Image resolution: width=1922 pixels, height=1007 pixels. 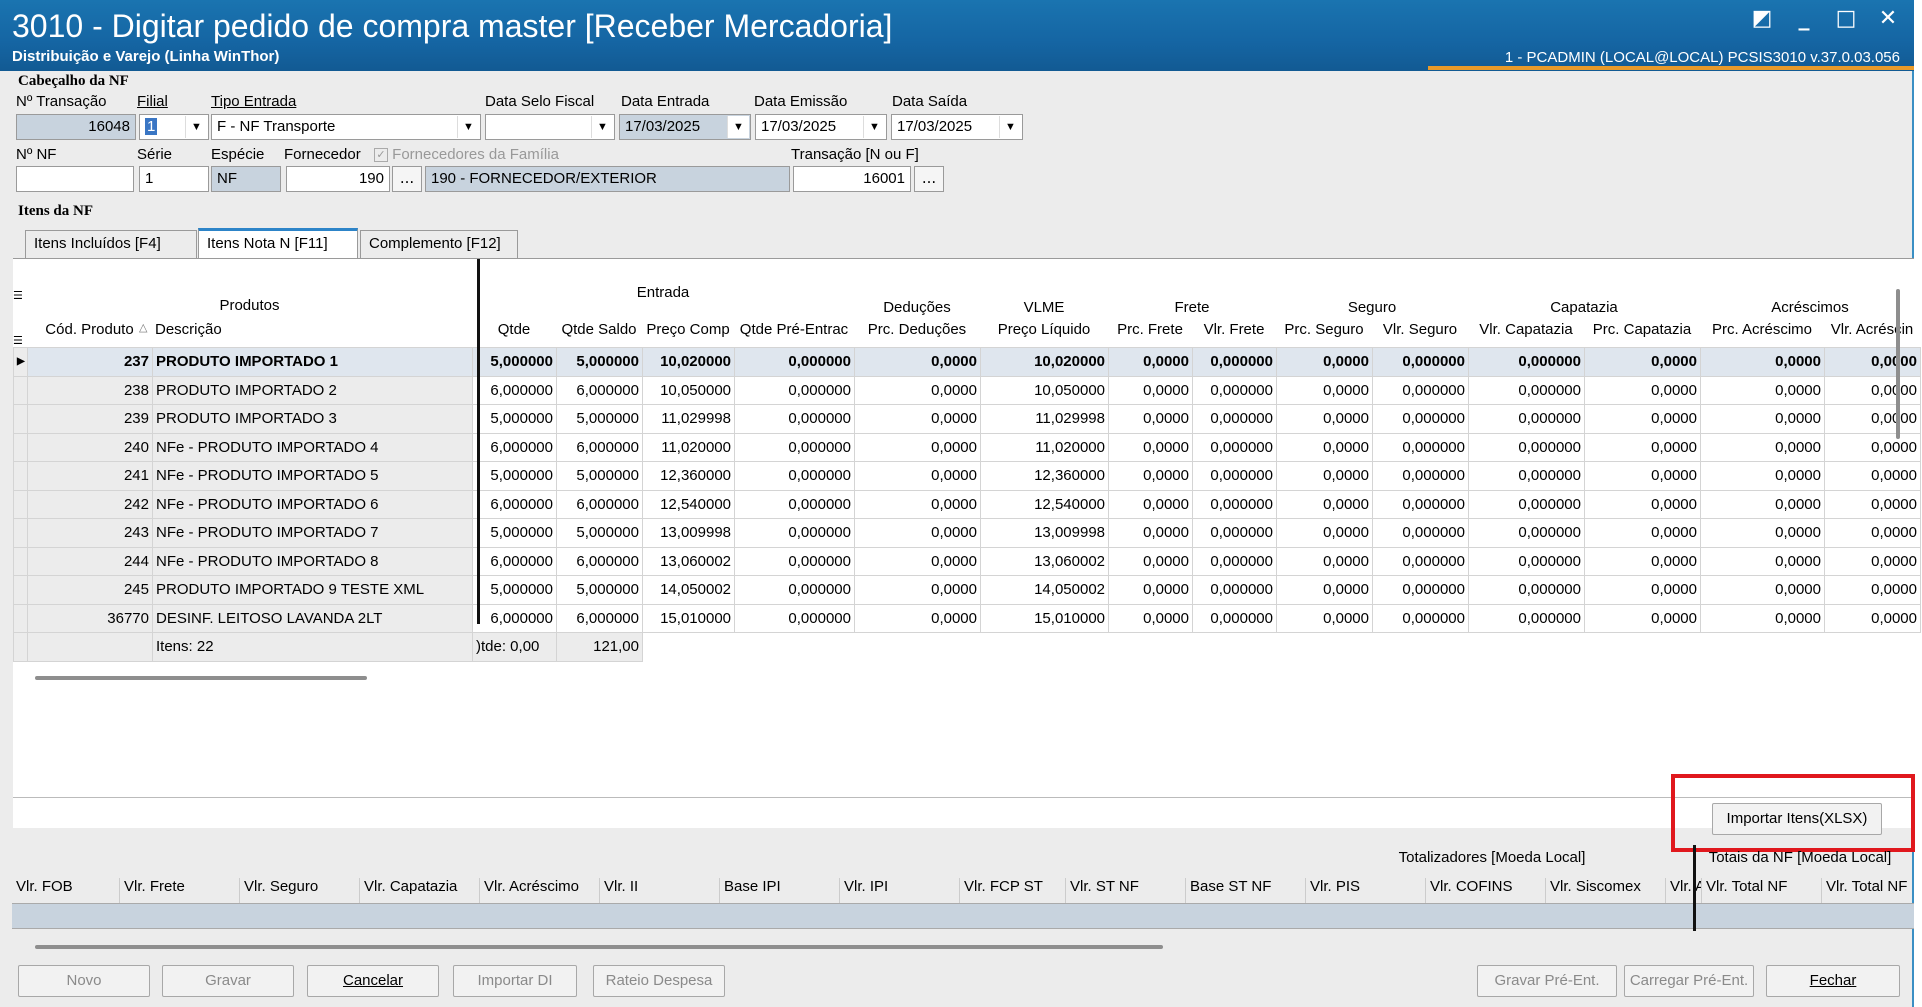 I want to click on table-cell: 13,060002, so click(x=688, y=561).